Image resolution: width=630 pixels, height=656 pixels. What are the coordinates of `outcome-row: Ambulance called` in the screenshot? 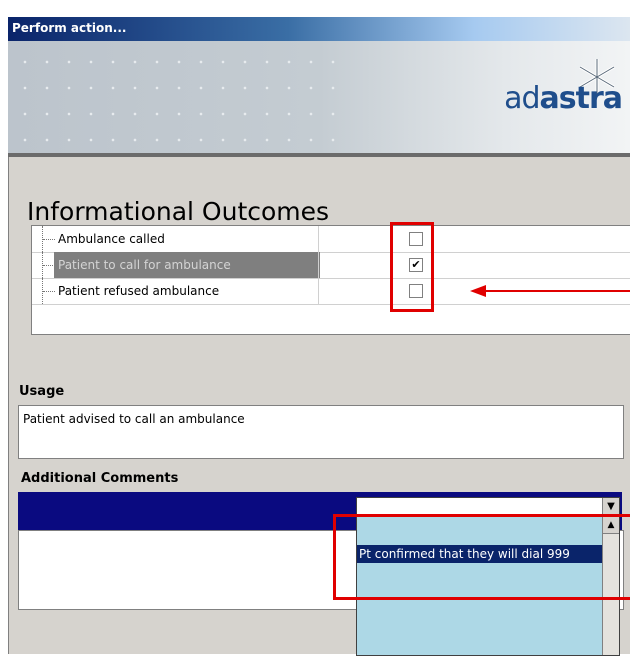 It's located at (331, 239).